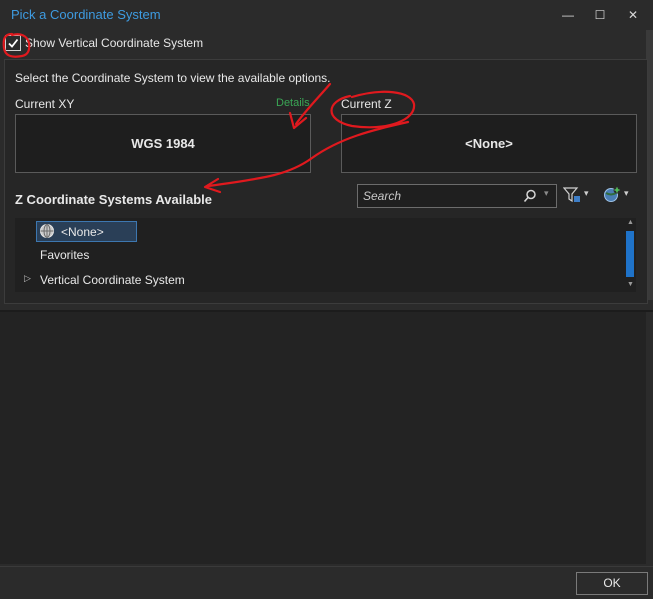  I want to click on checkmark-icon, so click(13, 43).